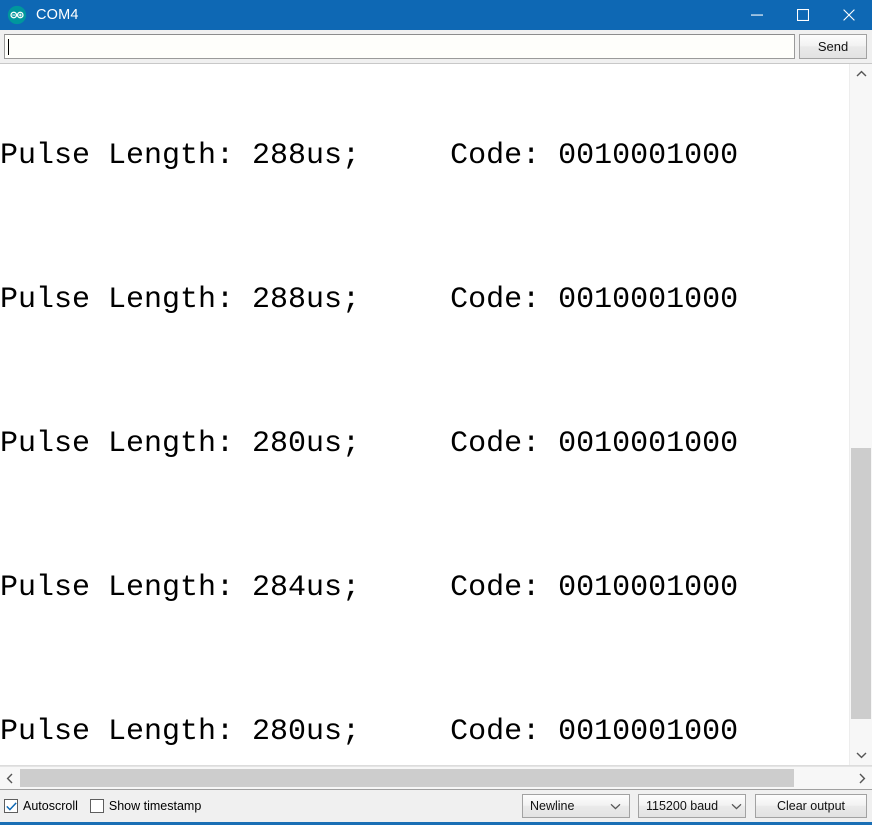 The width and height of the screenshot is (872, 825). What do you see at coordinates (17, 15) in the screenshot?
I see `arduino-infinity-logo-icon` at bounding box center [17, 15].